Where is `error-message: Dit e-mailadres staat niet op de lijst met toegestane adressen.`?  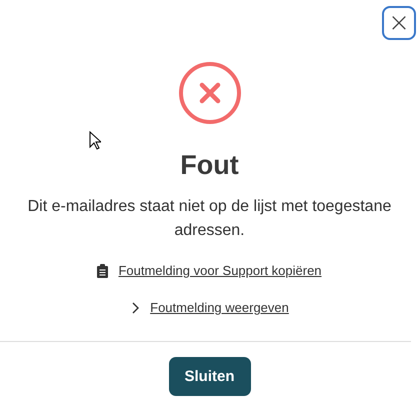 error-message: Dit e-mailadres staat niet op de lijst met toegestane adressen. is located at coordinates (209, 219).